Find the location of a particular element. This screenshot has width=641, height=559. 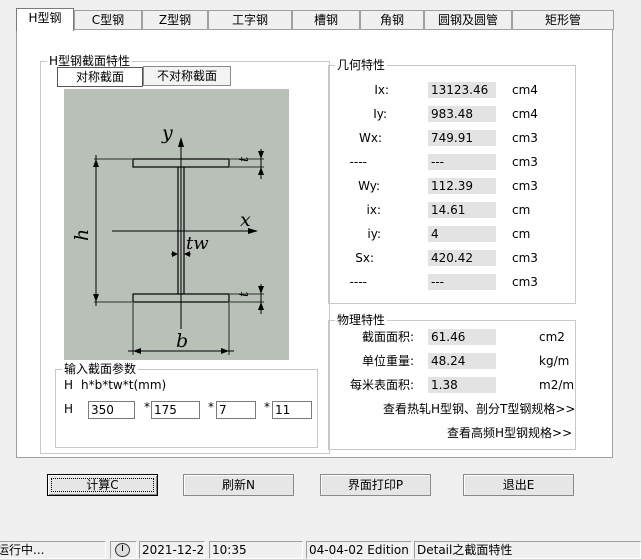

tab-channel: 槽钢 is located at coordinates (326, 20).